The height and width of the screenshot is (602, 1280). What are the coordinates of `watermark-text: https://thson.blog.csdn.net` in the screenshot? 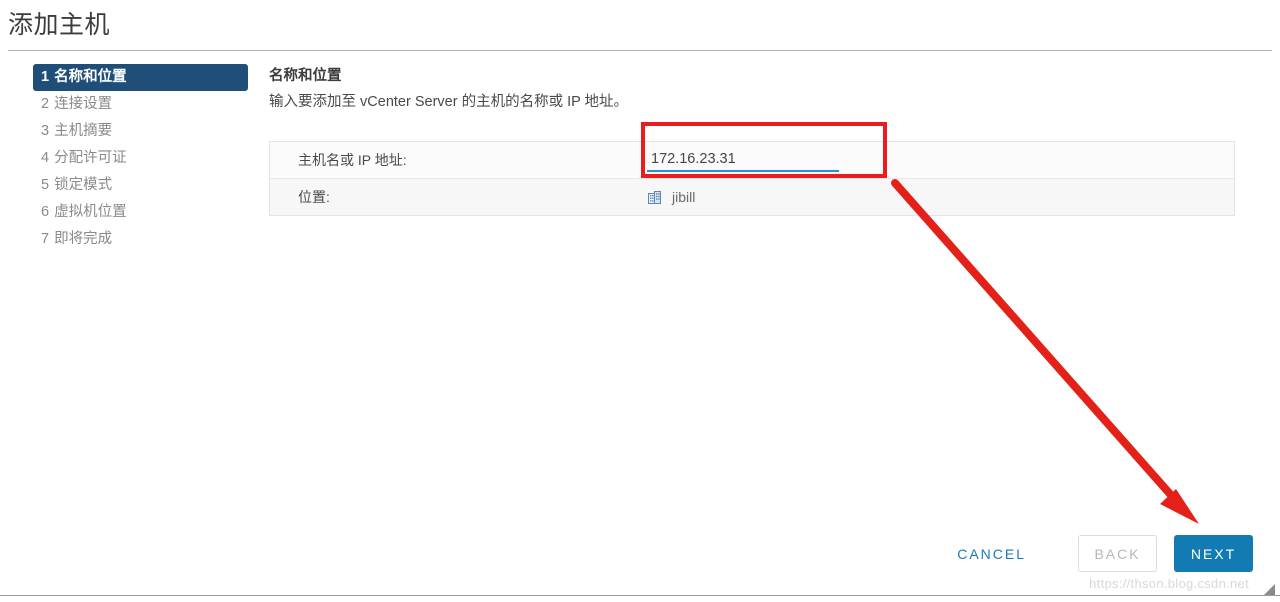 It's located at (1169, 583).